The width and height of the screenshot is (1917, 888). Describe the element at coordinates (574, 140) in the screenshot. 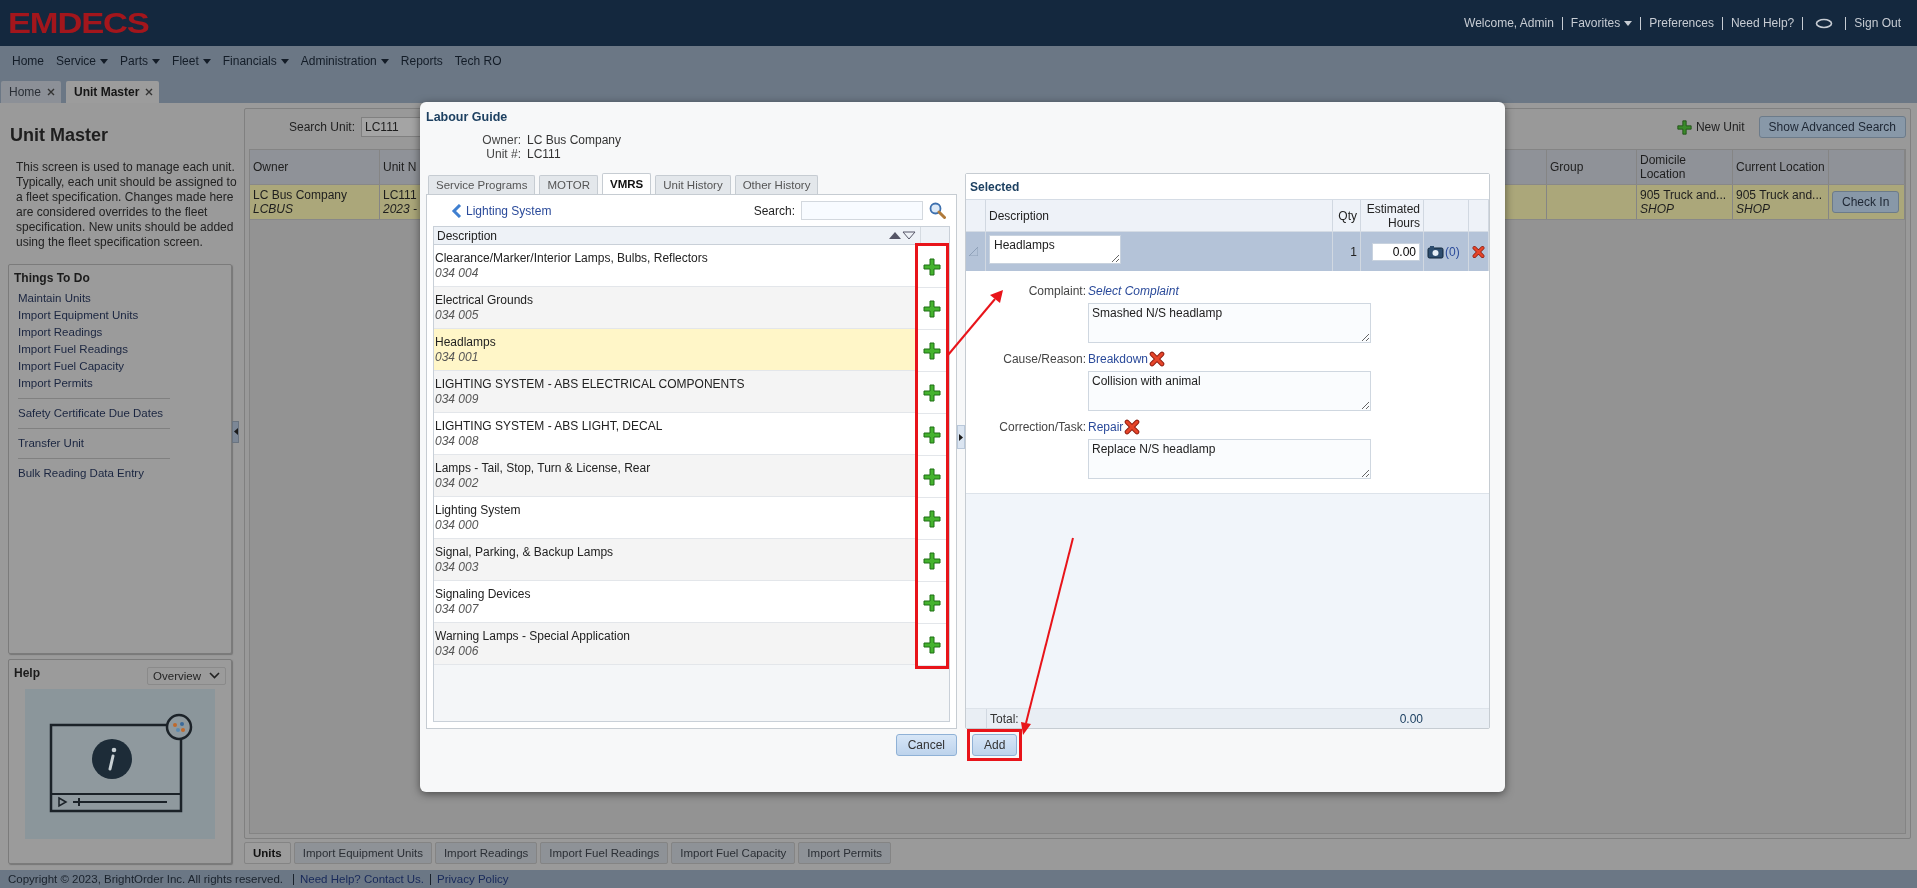

I see `field-value: LC Bus Company` at that location.